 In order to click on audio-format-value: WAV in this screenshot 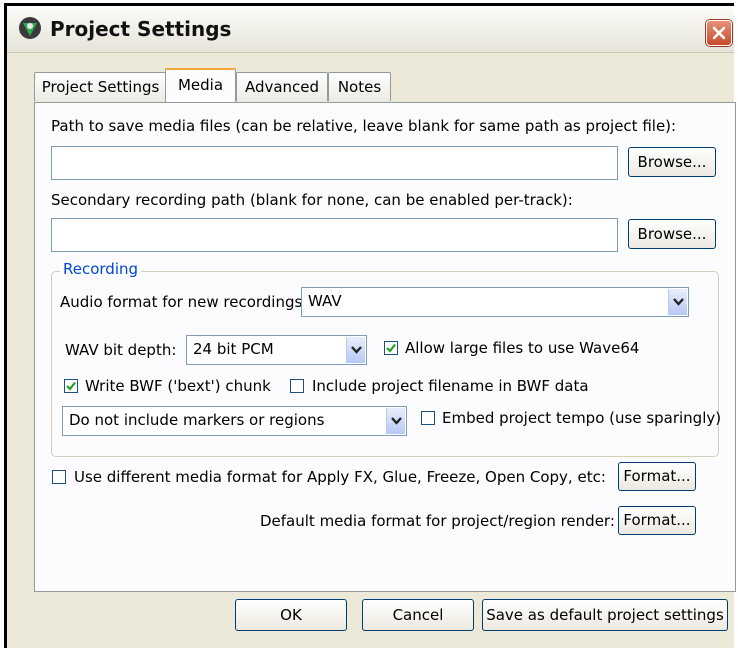, I will do `click(325, 301)`.